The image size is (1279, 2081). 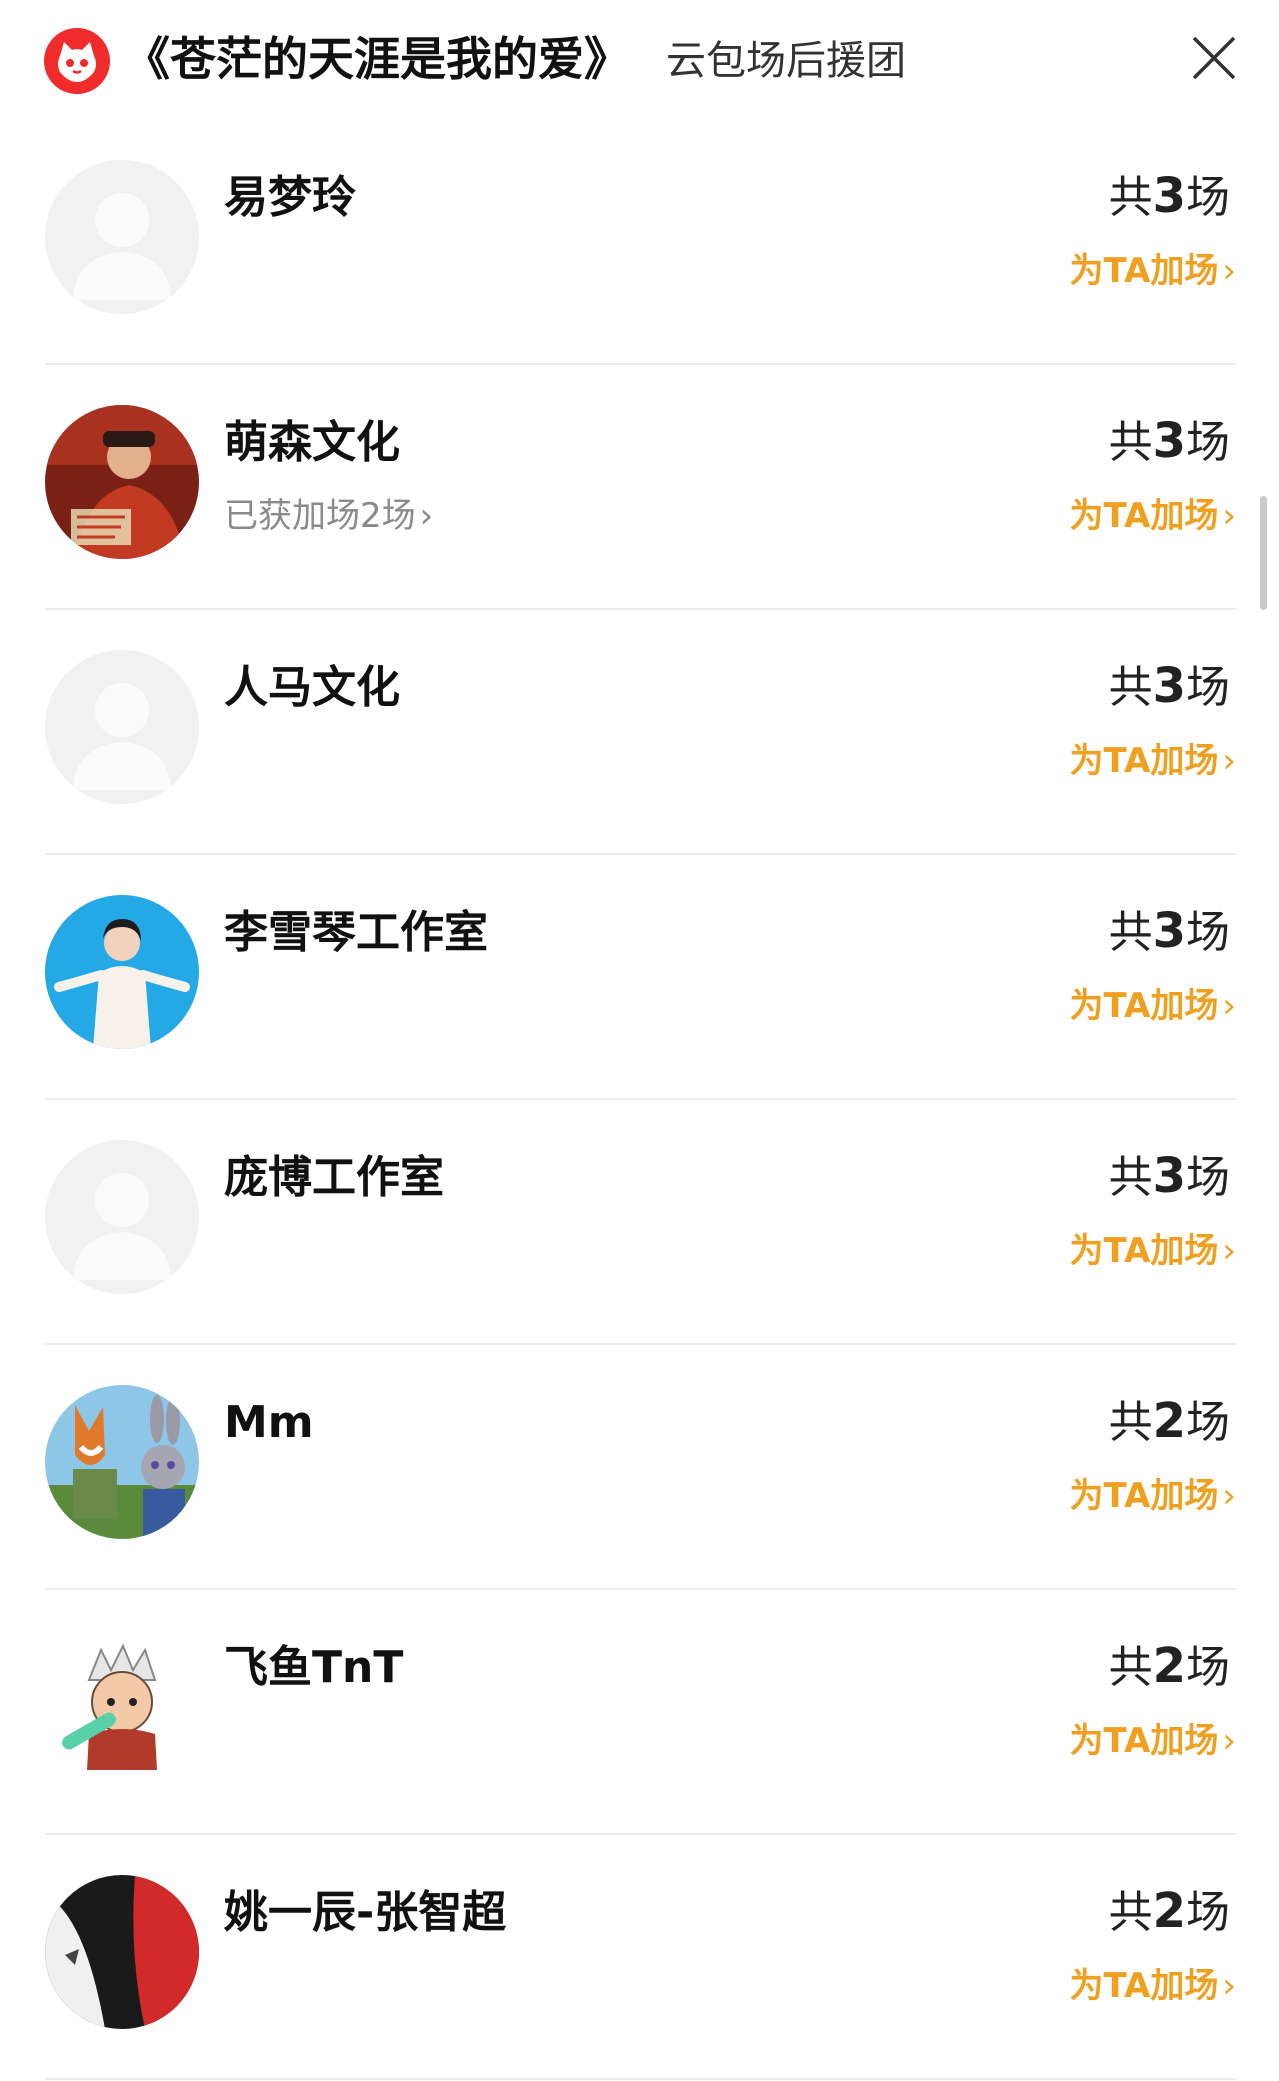 What do you see at coordinates (639, 487) in the screenshot?
I see `list-item: 萌森文化 已获加场2场 › 共3场 为TA加场 ›` at bounding box center [639, 487].